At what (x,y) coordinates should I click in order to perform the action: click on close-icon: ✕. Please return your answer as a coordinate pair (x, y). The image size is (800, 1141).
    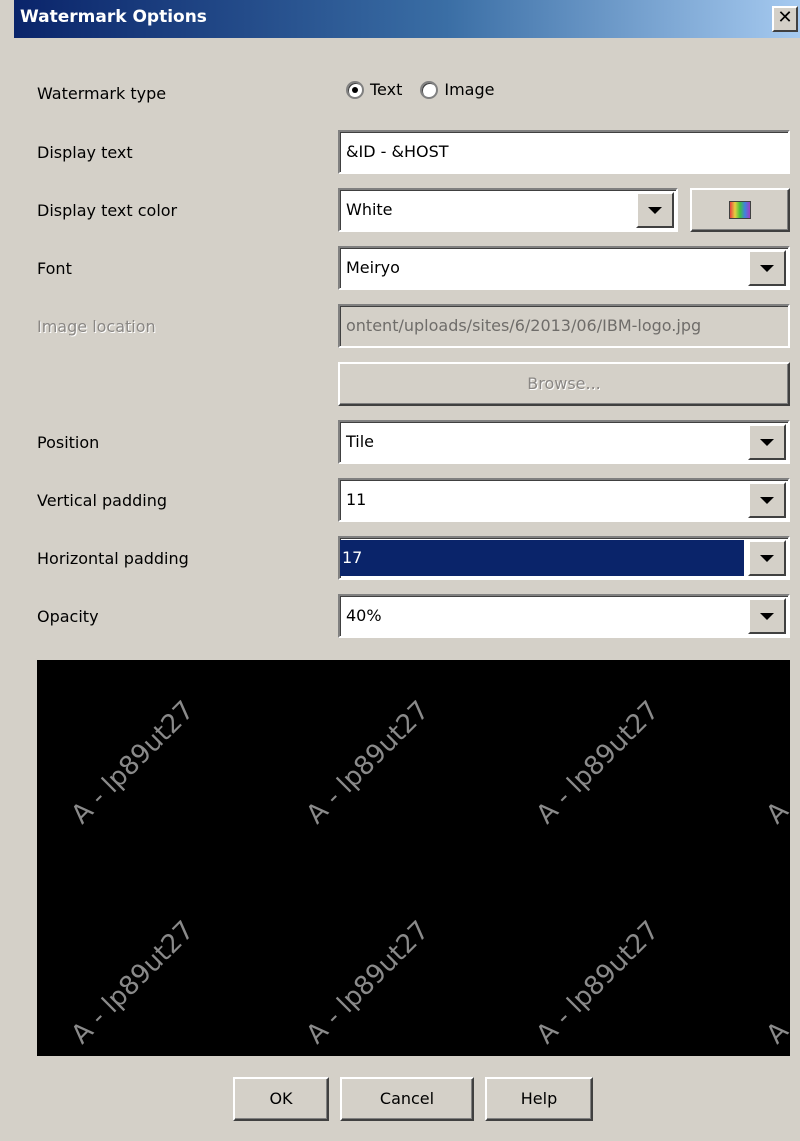
    Looking at the image, I should click on (785, 17).